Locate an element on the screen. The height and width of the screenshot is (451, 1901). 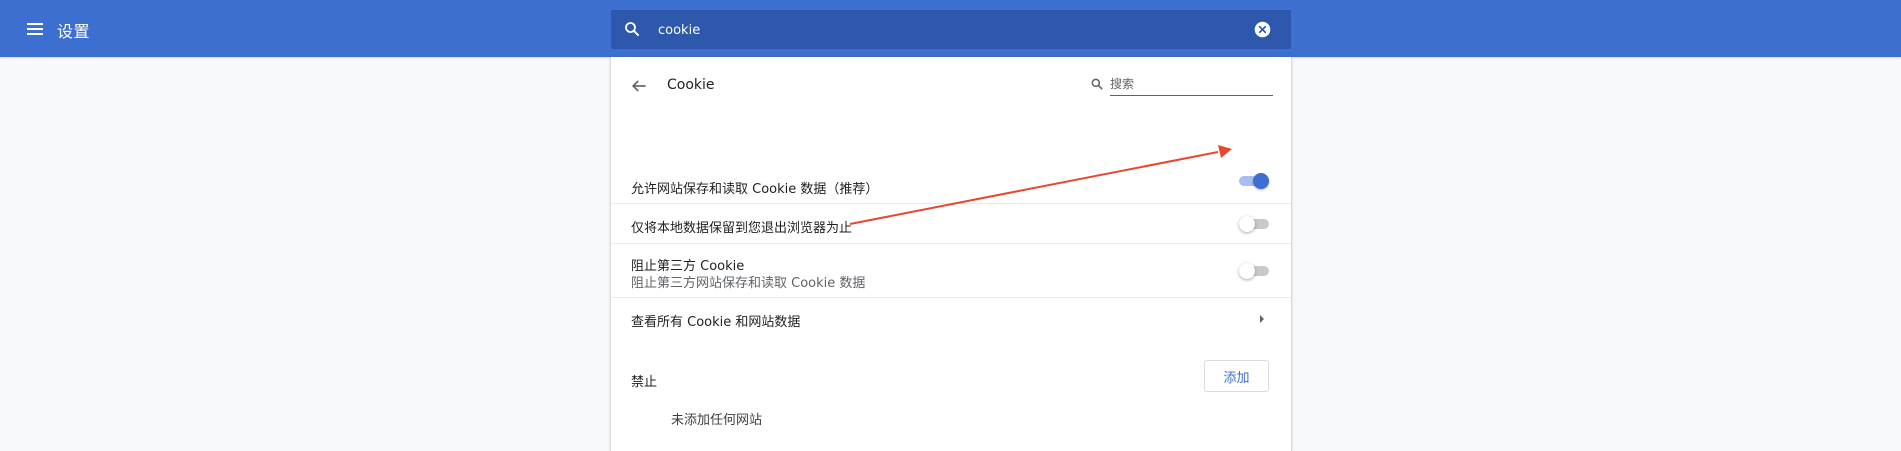
setting-label: 查看所有 Cookie 和网站数据 is located at coordinates (716, 322).